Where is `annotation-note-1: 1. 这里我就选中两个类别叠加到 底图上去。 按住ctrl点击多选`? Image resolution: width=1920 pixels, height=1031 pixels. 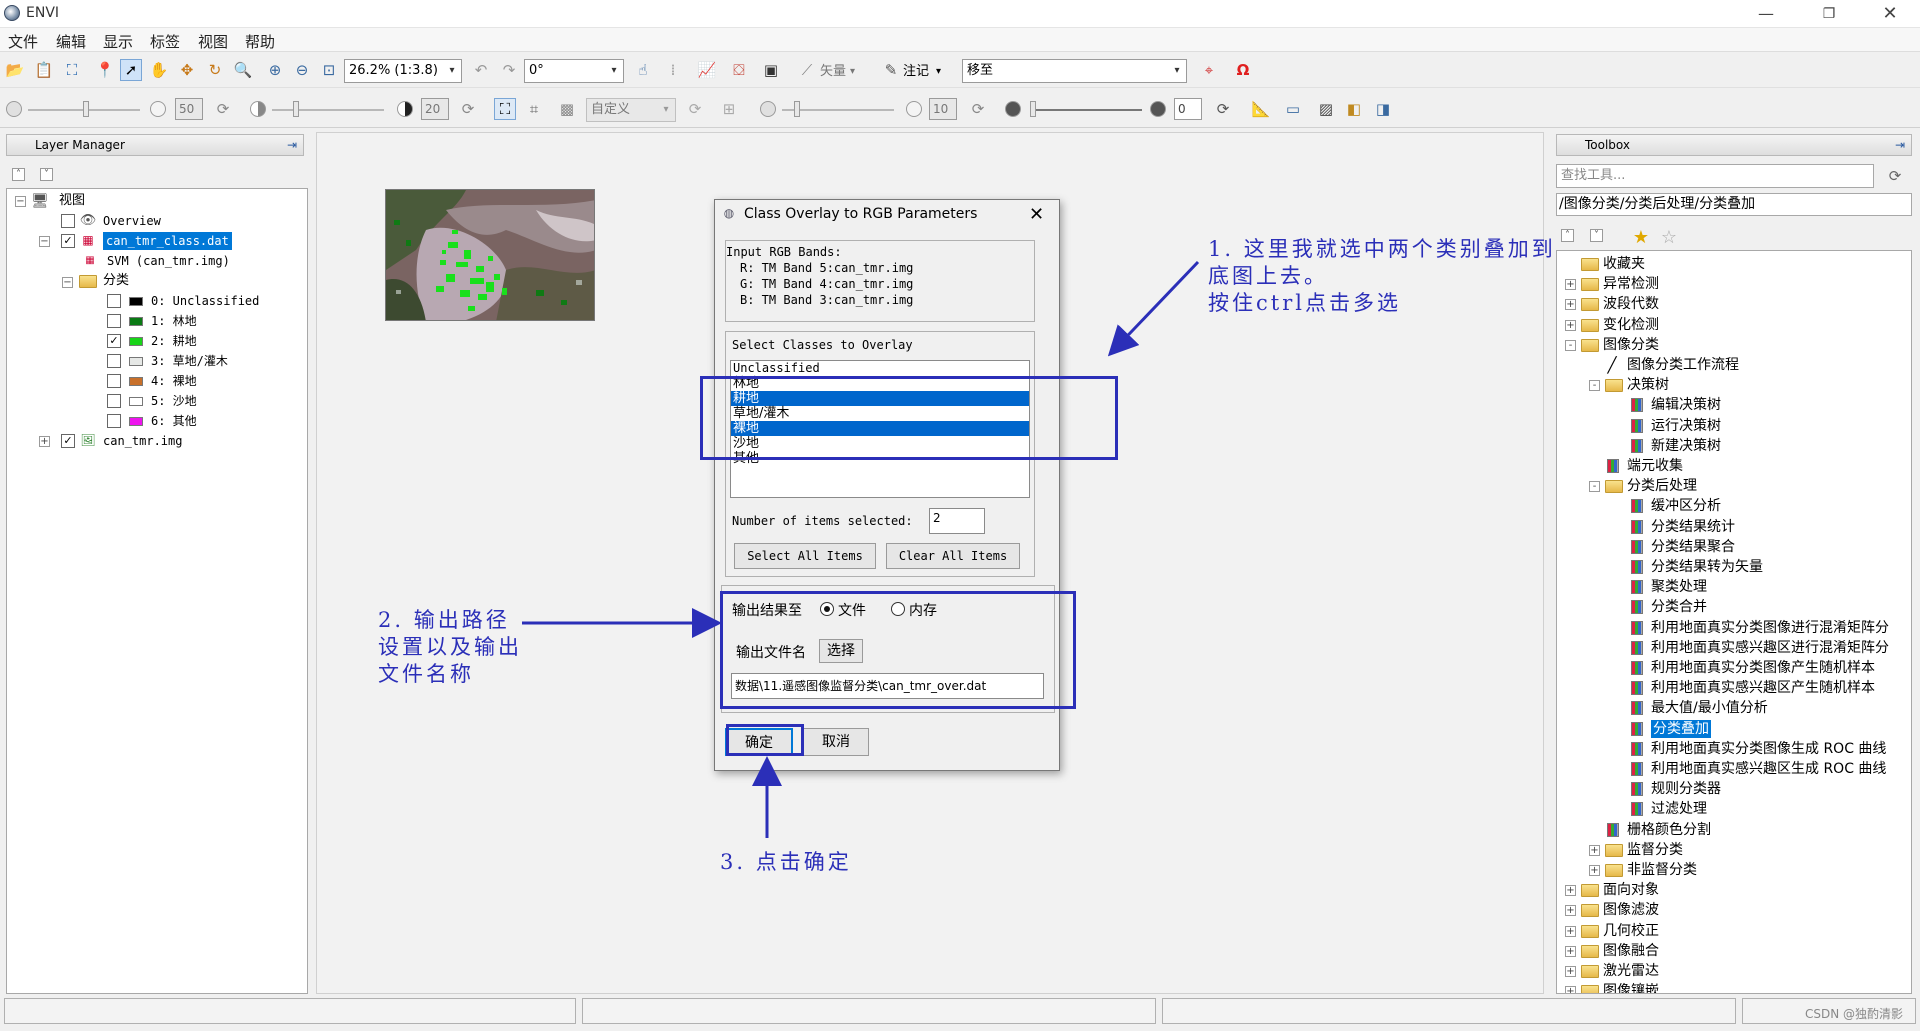 annotation-note-1: 1. 这里我就选中两个类别叠加到 底图上去。 按住ctrl点击多选 is located at coordinates (1382, 276).